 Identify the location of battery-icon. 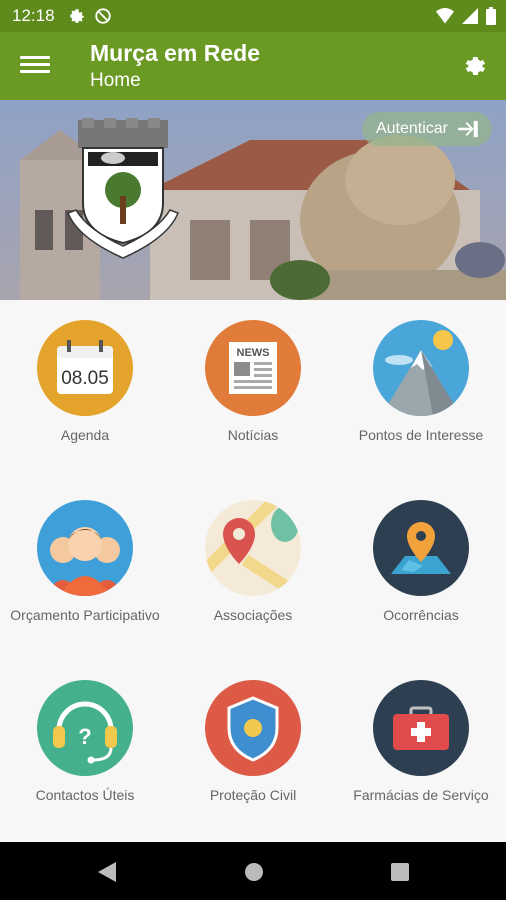
(491, 16).